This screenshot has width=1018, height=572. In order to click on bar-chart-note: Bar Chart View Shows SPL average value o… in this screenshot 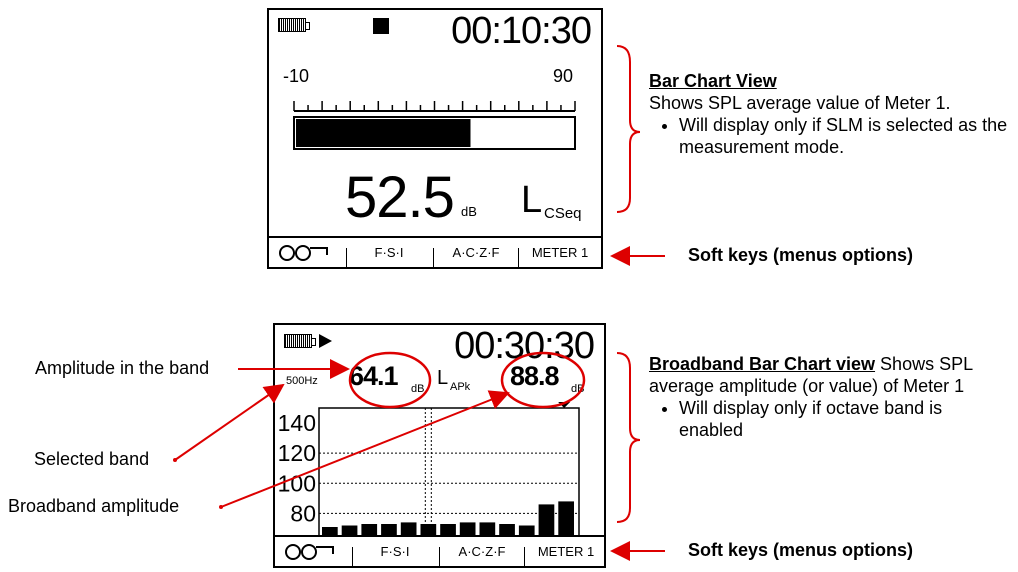, I will do `click(833, 114)`.